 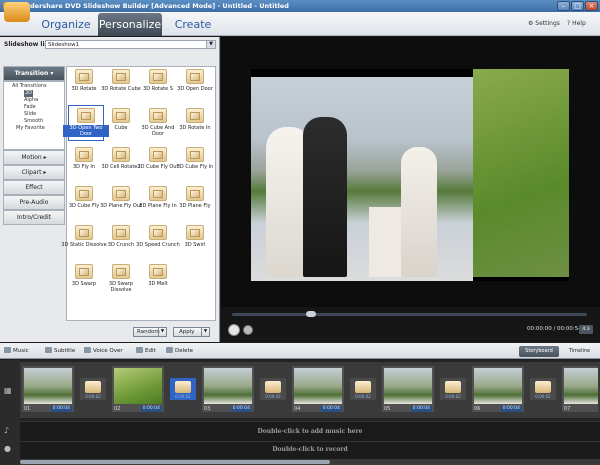 What do you see at coordinates (138, 389) in the screenshot?
I see `slide-clip: 02 0:00:04` at bounding box center [138, 389].